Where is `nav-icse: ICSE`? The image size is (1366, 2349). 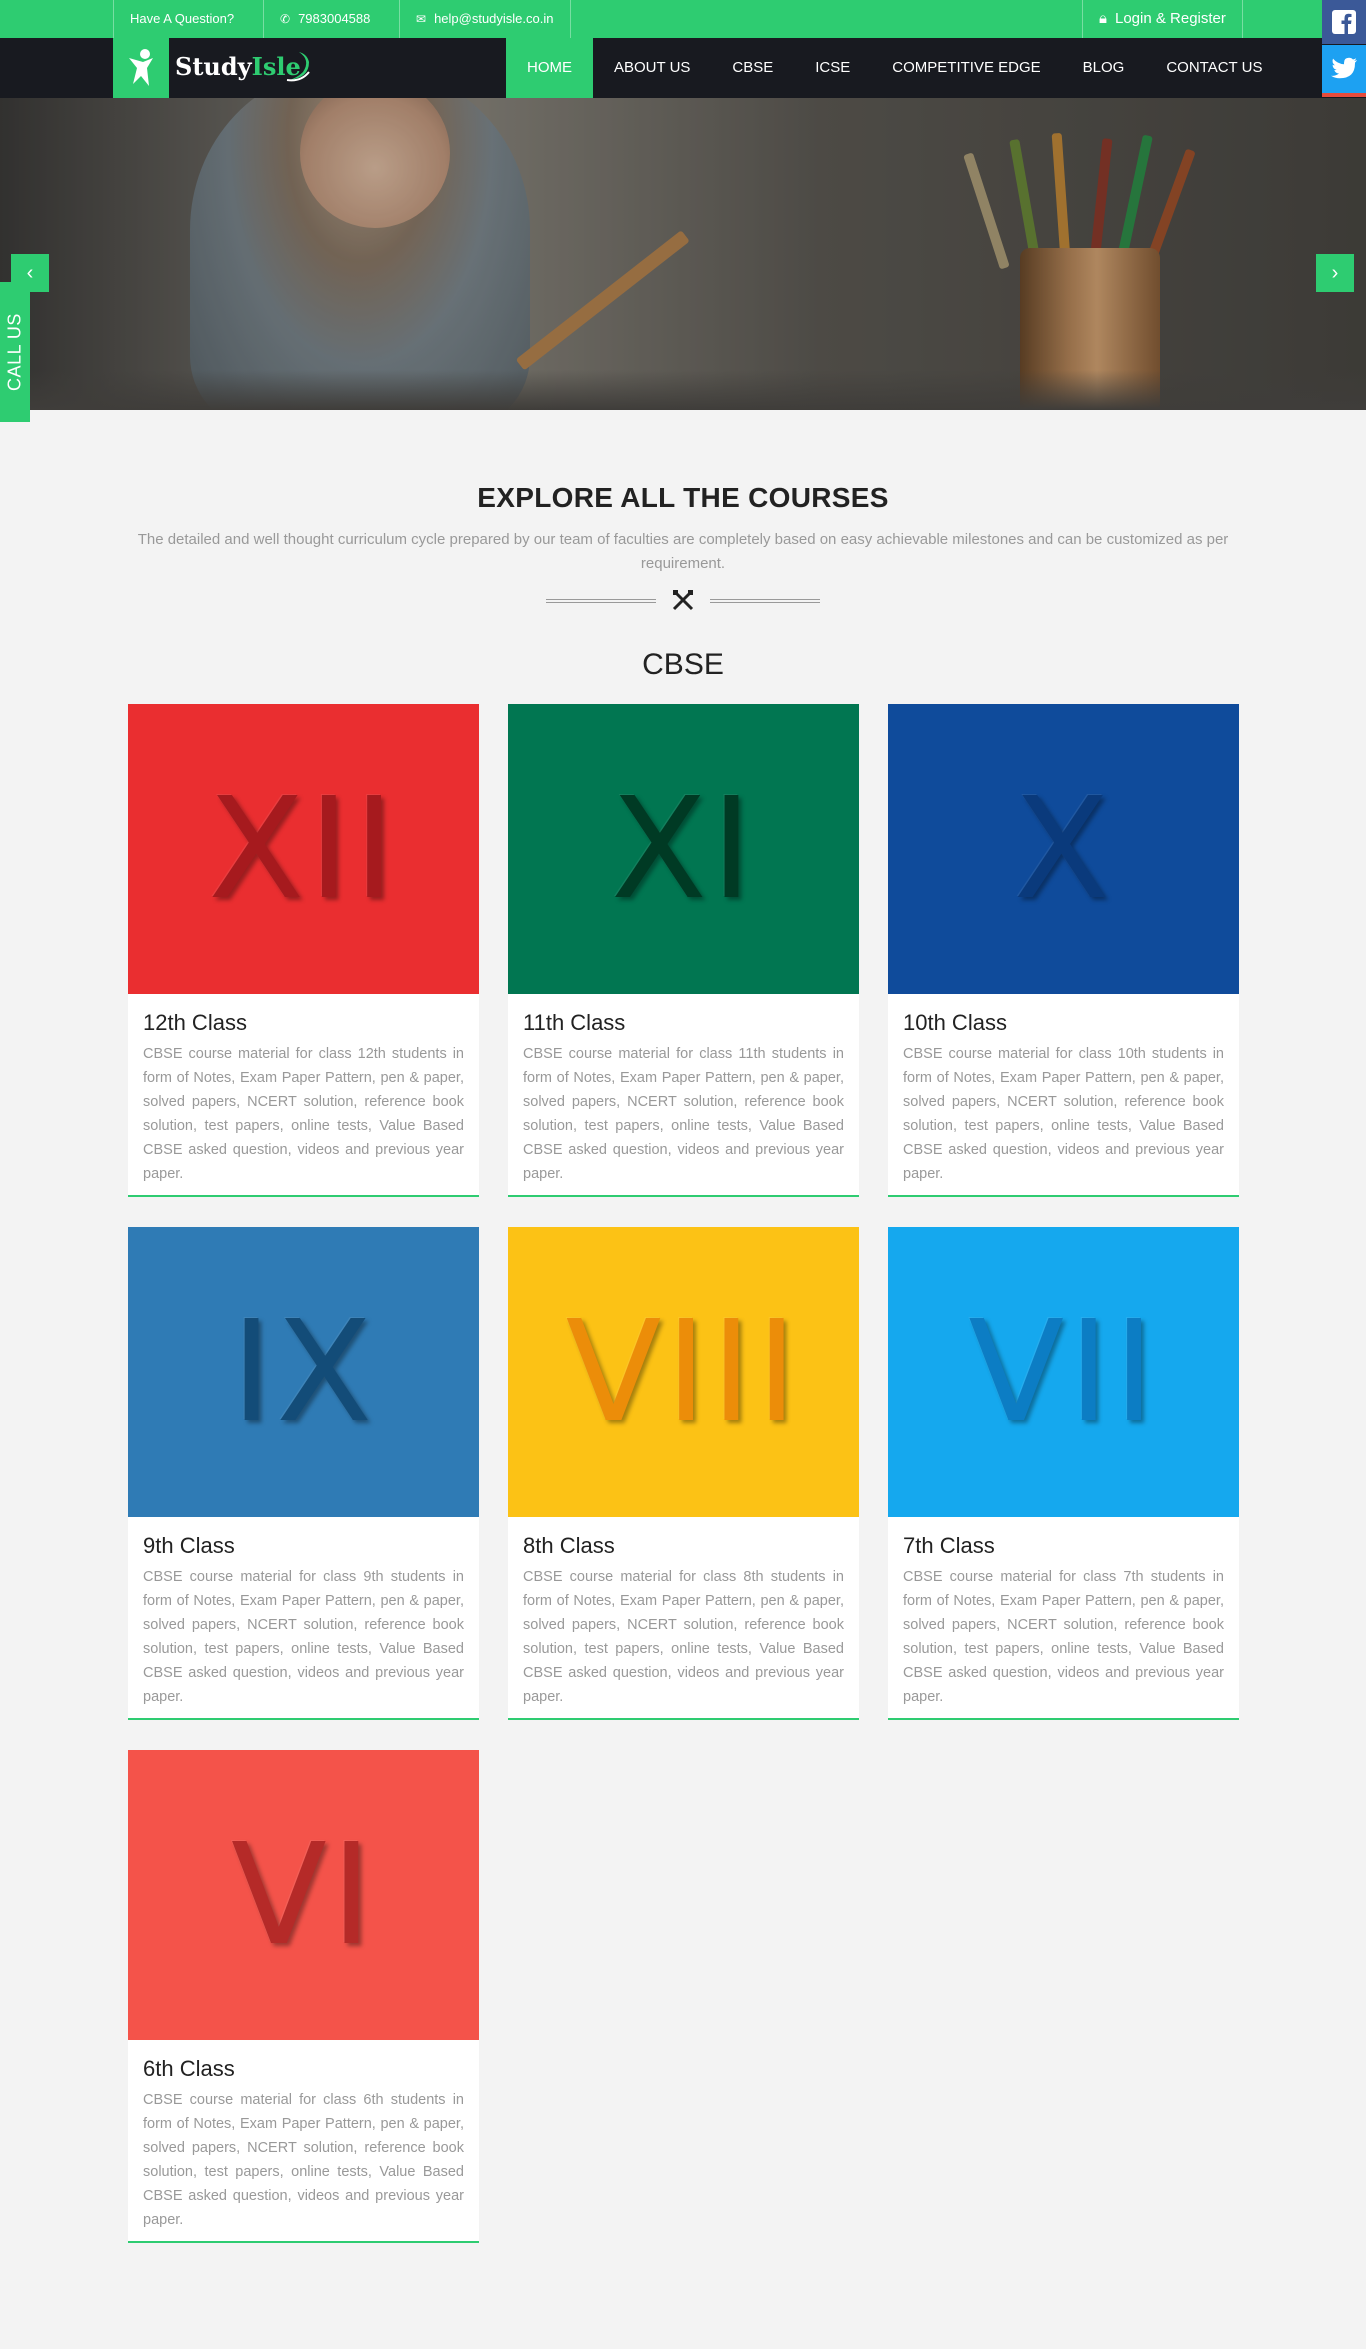
nav-icse: ICSE is located at coordinates (832, 68).